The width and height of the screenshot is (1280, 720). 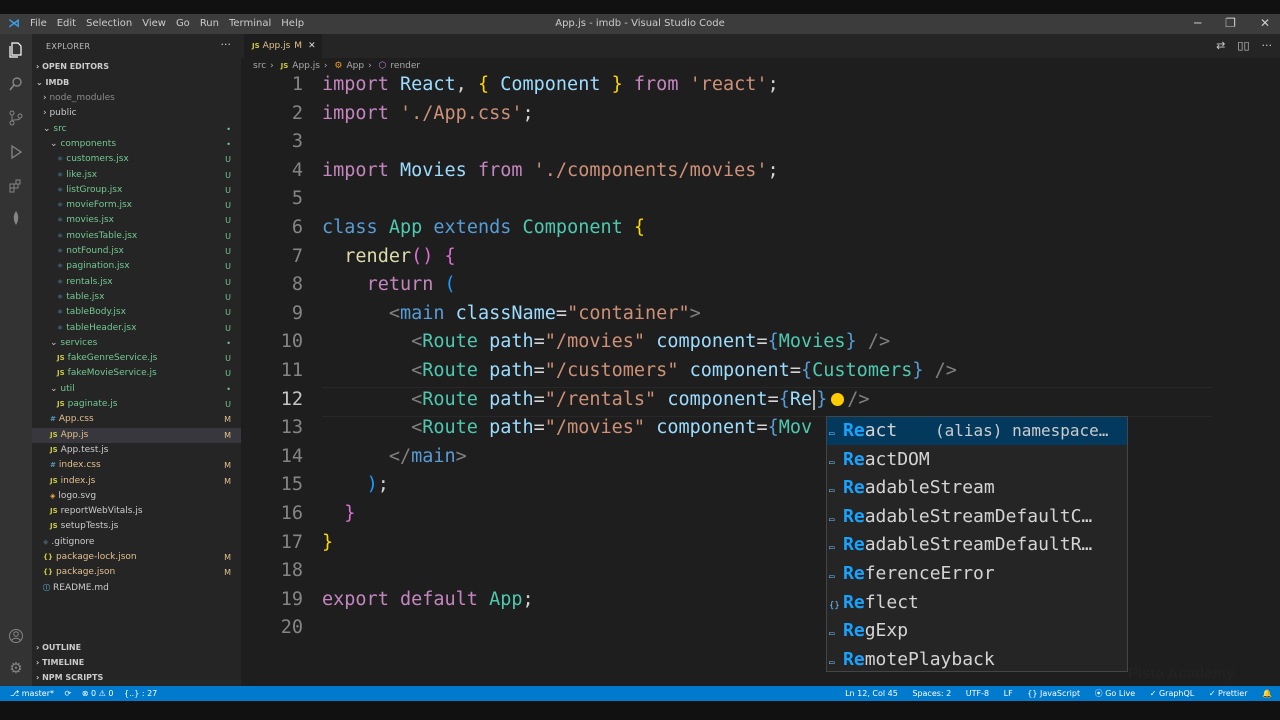 What do you see at coordinates (388, 256) in the screenshot?
I see `code-line: render() {` at bounding box center [388, 256].